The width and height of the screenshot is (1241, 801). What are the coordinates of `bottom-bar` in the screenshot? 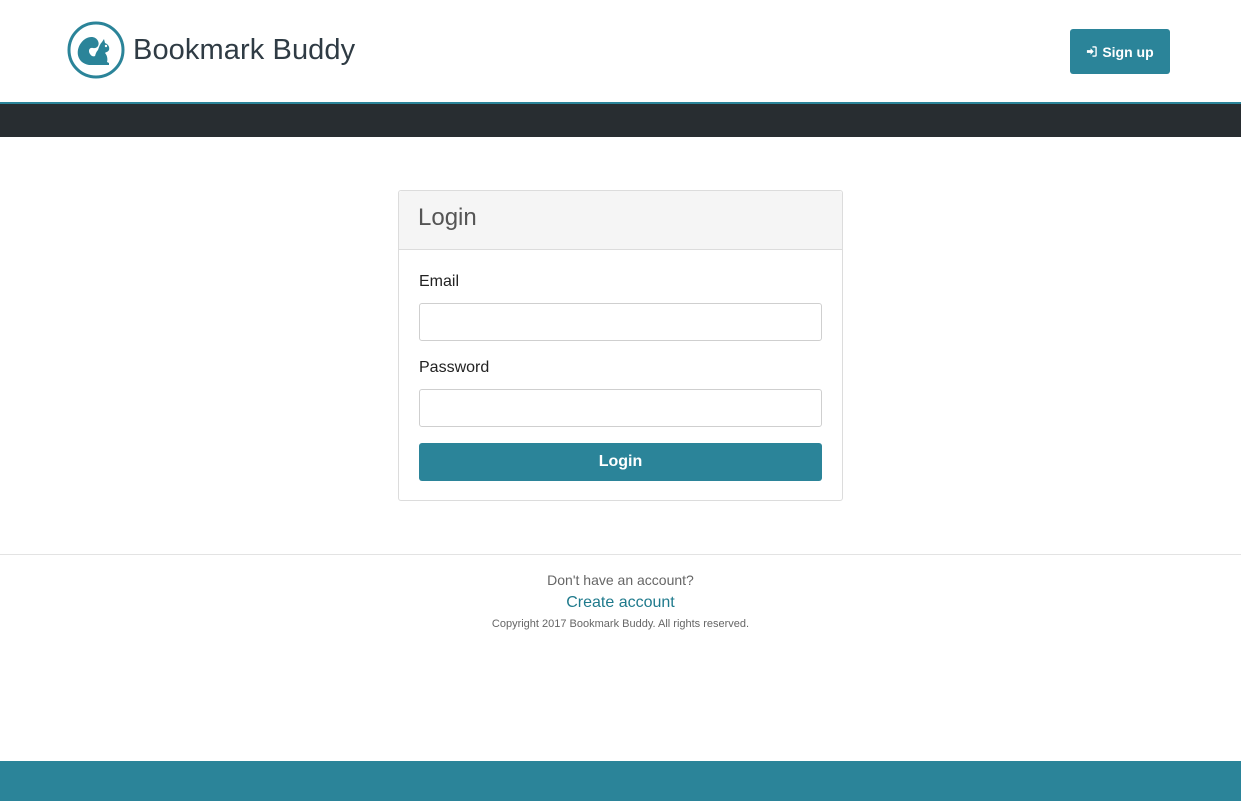 It's located at (620, 781).